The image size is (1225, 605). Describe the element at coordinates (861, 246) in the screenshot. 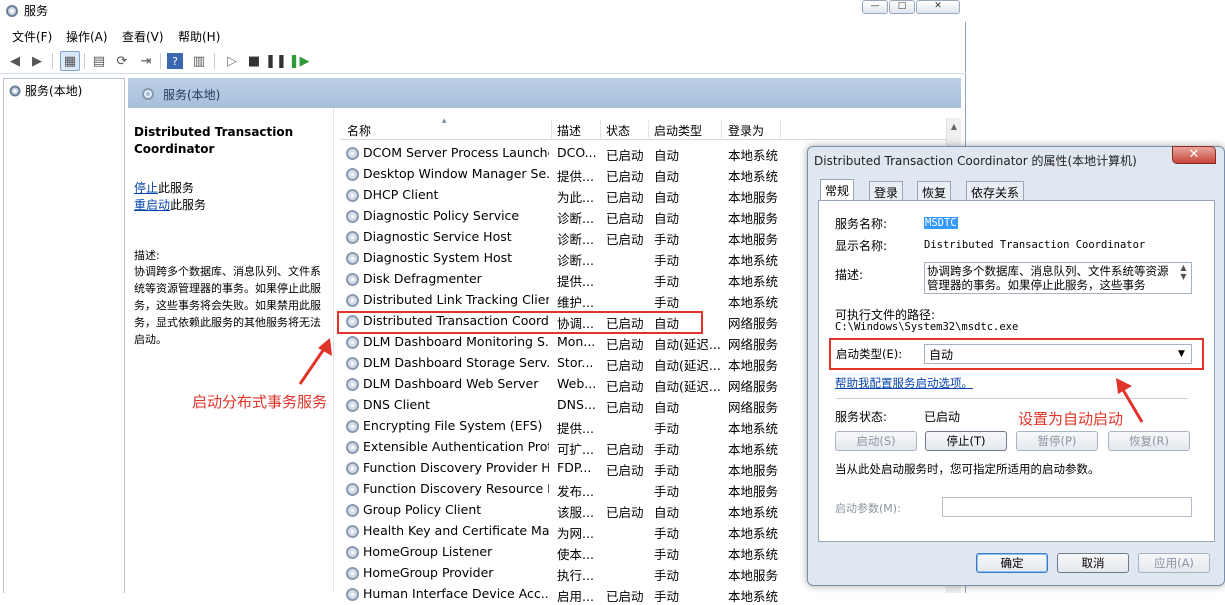

I see `display-name-label: 显示名称:` at that location.